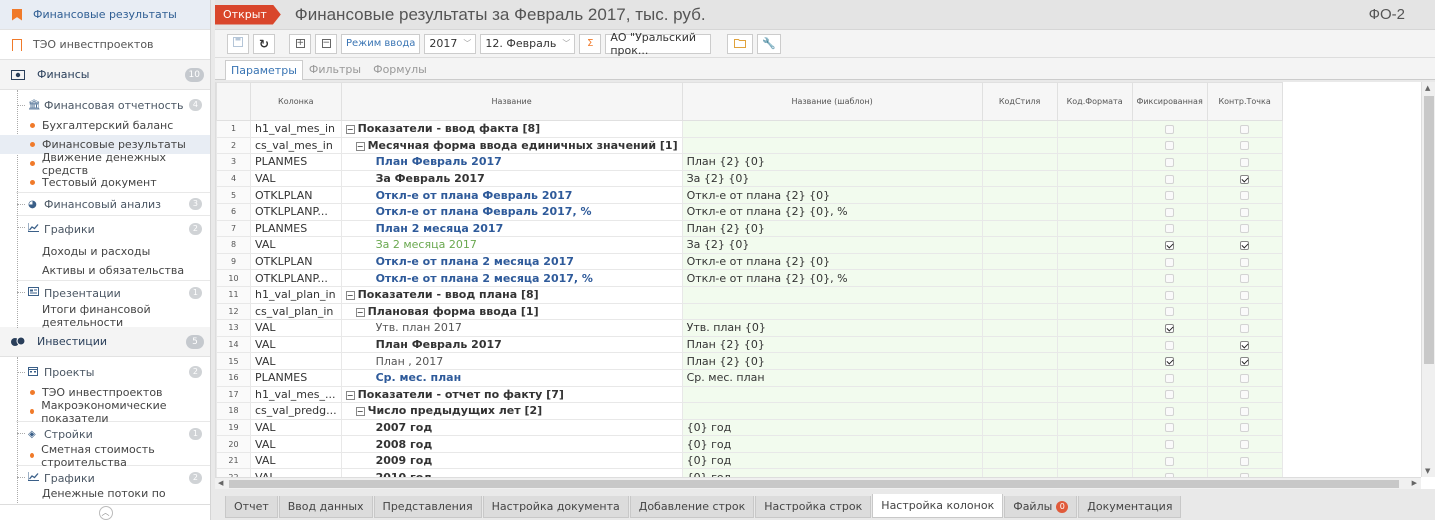 The width and height of the screenshot is (1435, 520). What do you see at coordinates (832, 377) in the screenshot?
I see `template-cell: Ср. мес. план` at bounding box center [832, 377].